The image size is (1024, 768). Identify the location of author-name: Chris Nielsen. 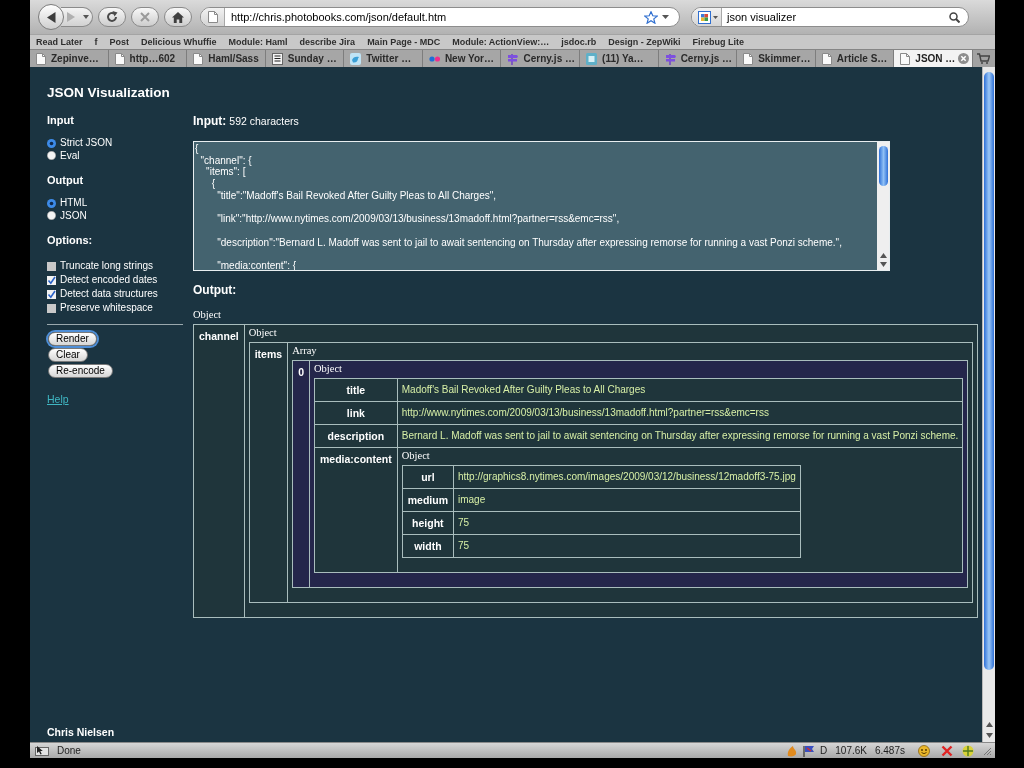
(81, 732).